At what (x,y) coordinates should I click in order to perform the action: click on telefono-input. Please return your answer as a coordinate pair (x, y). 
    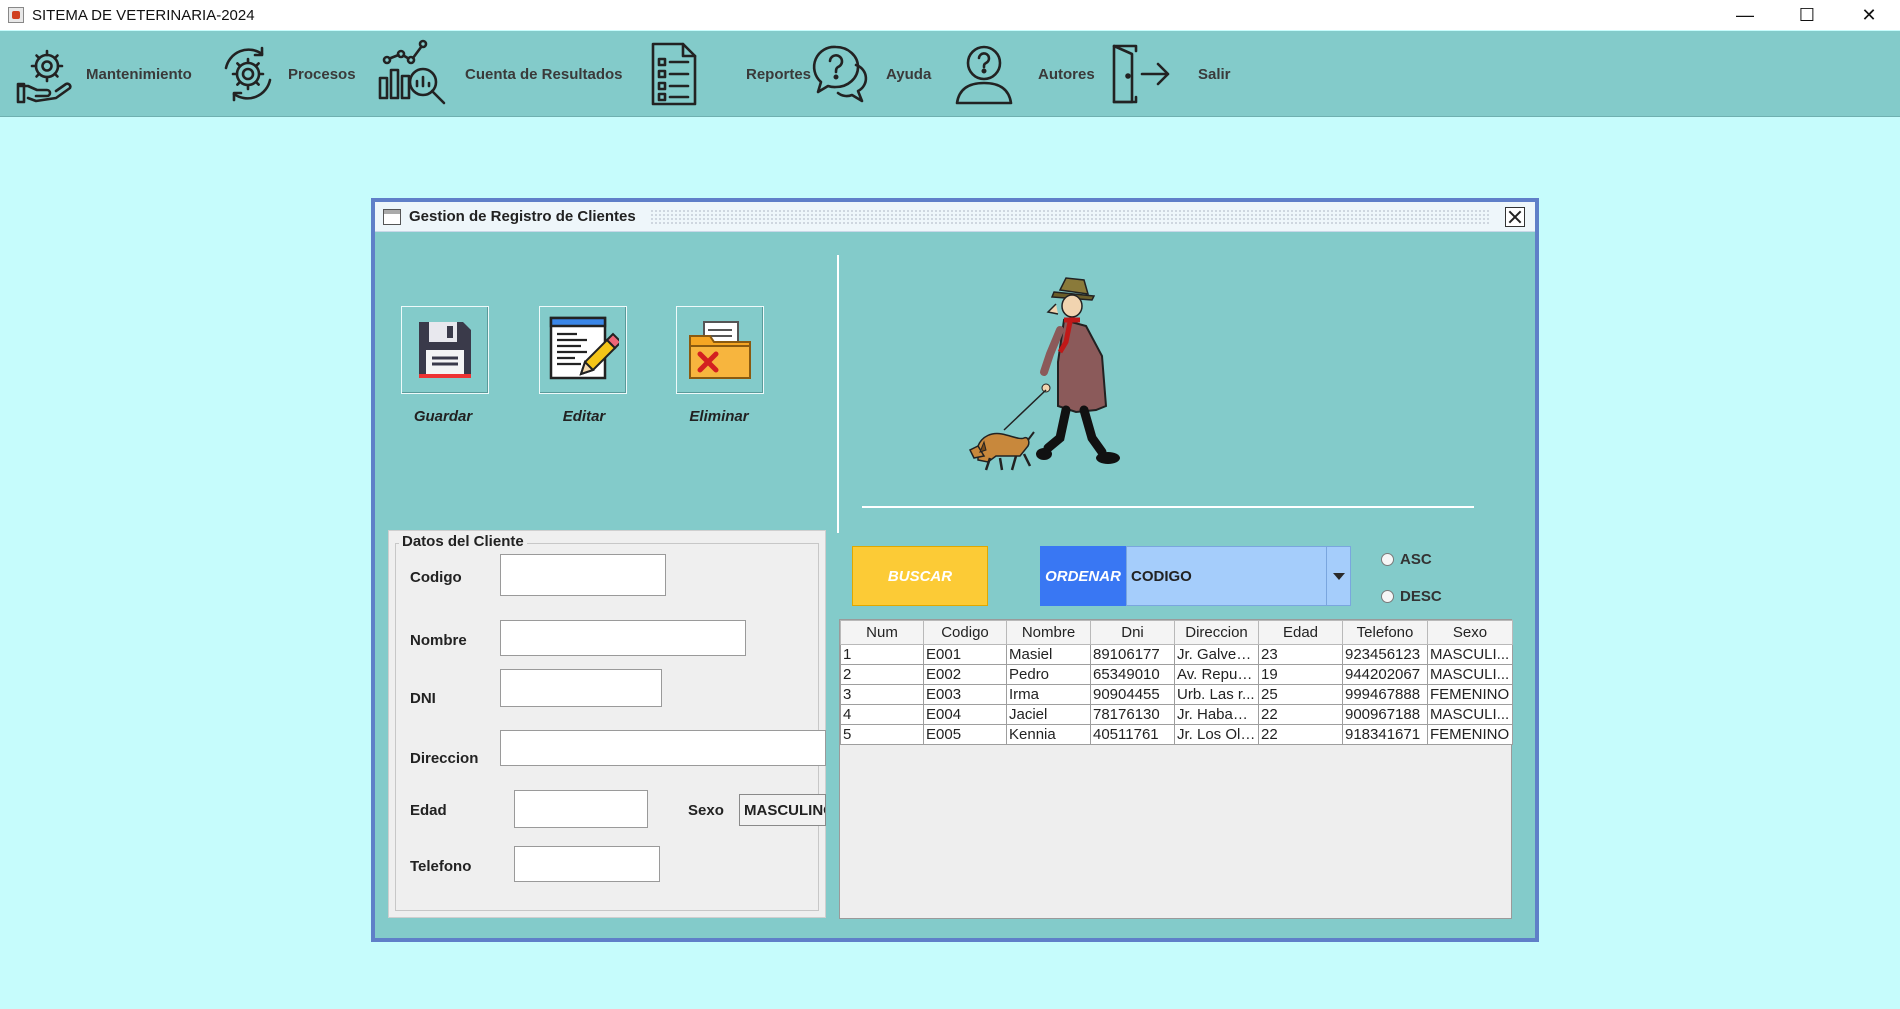
    Looking at the image, I should click on (587, 864).